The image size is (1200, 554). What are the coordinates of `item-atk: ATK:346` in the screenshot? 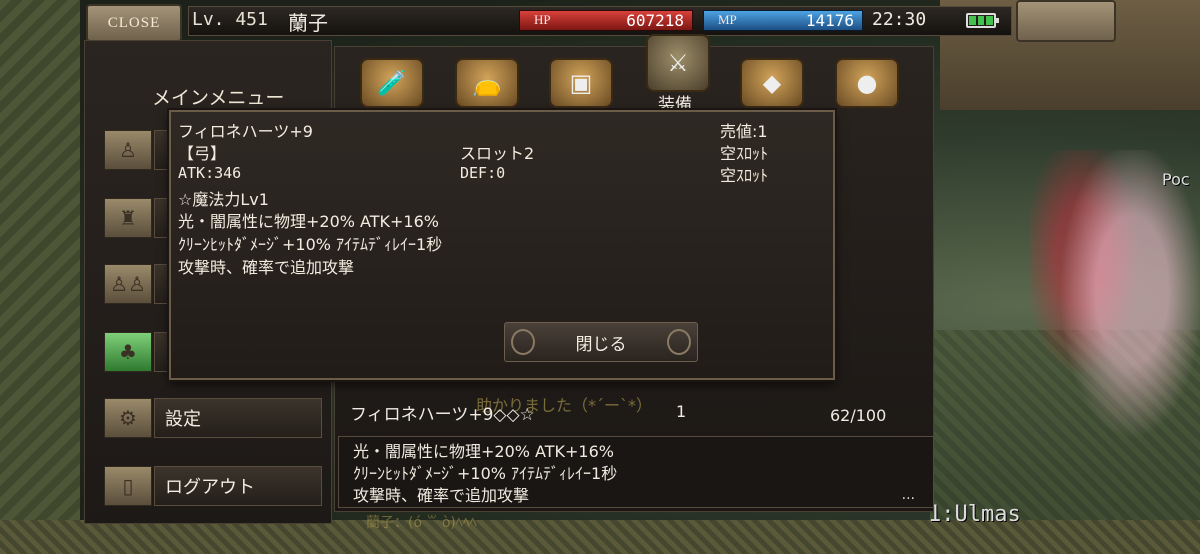 It's located at (210, 173).